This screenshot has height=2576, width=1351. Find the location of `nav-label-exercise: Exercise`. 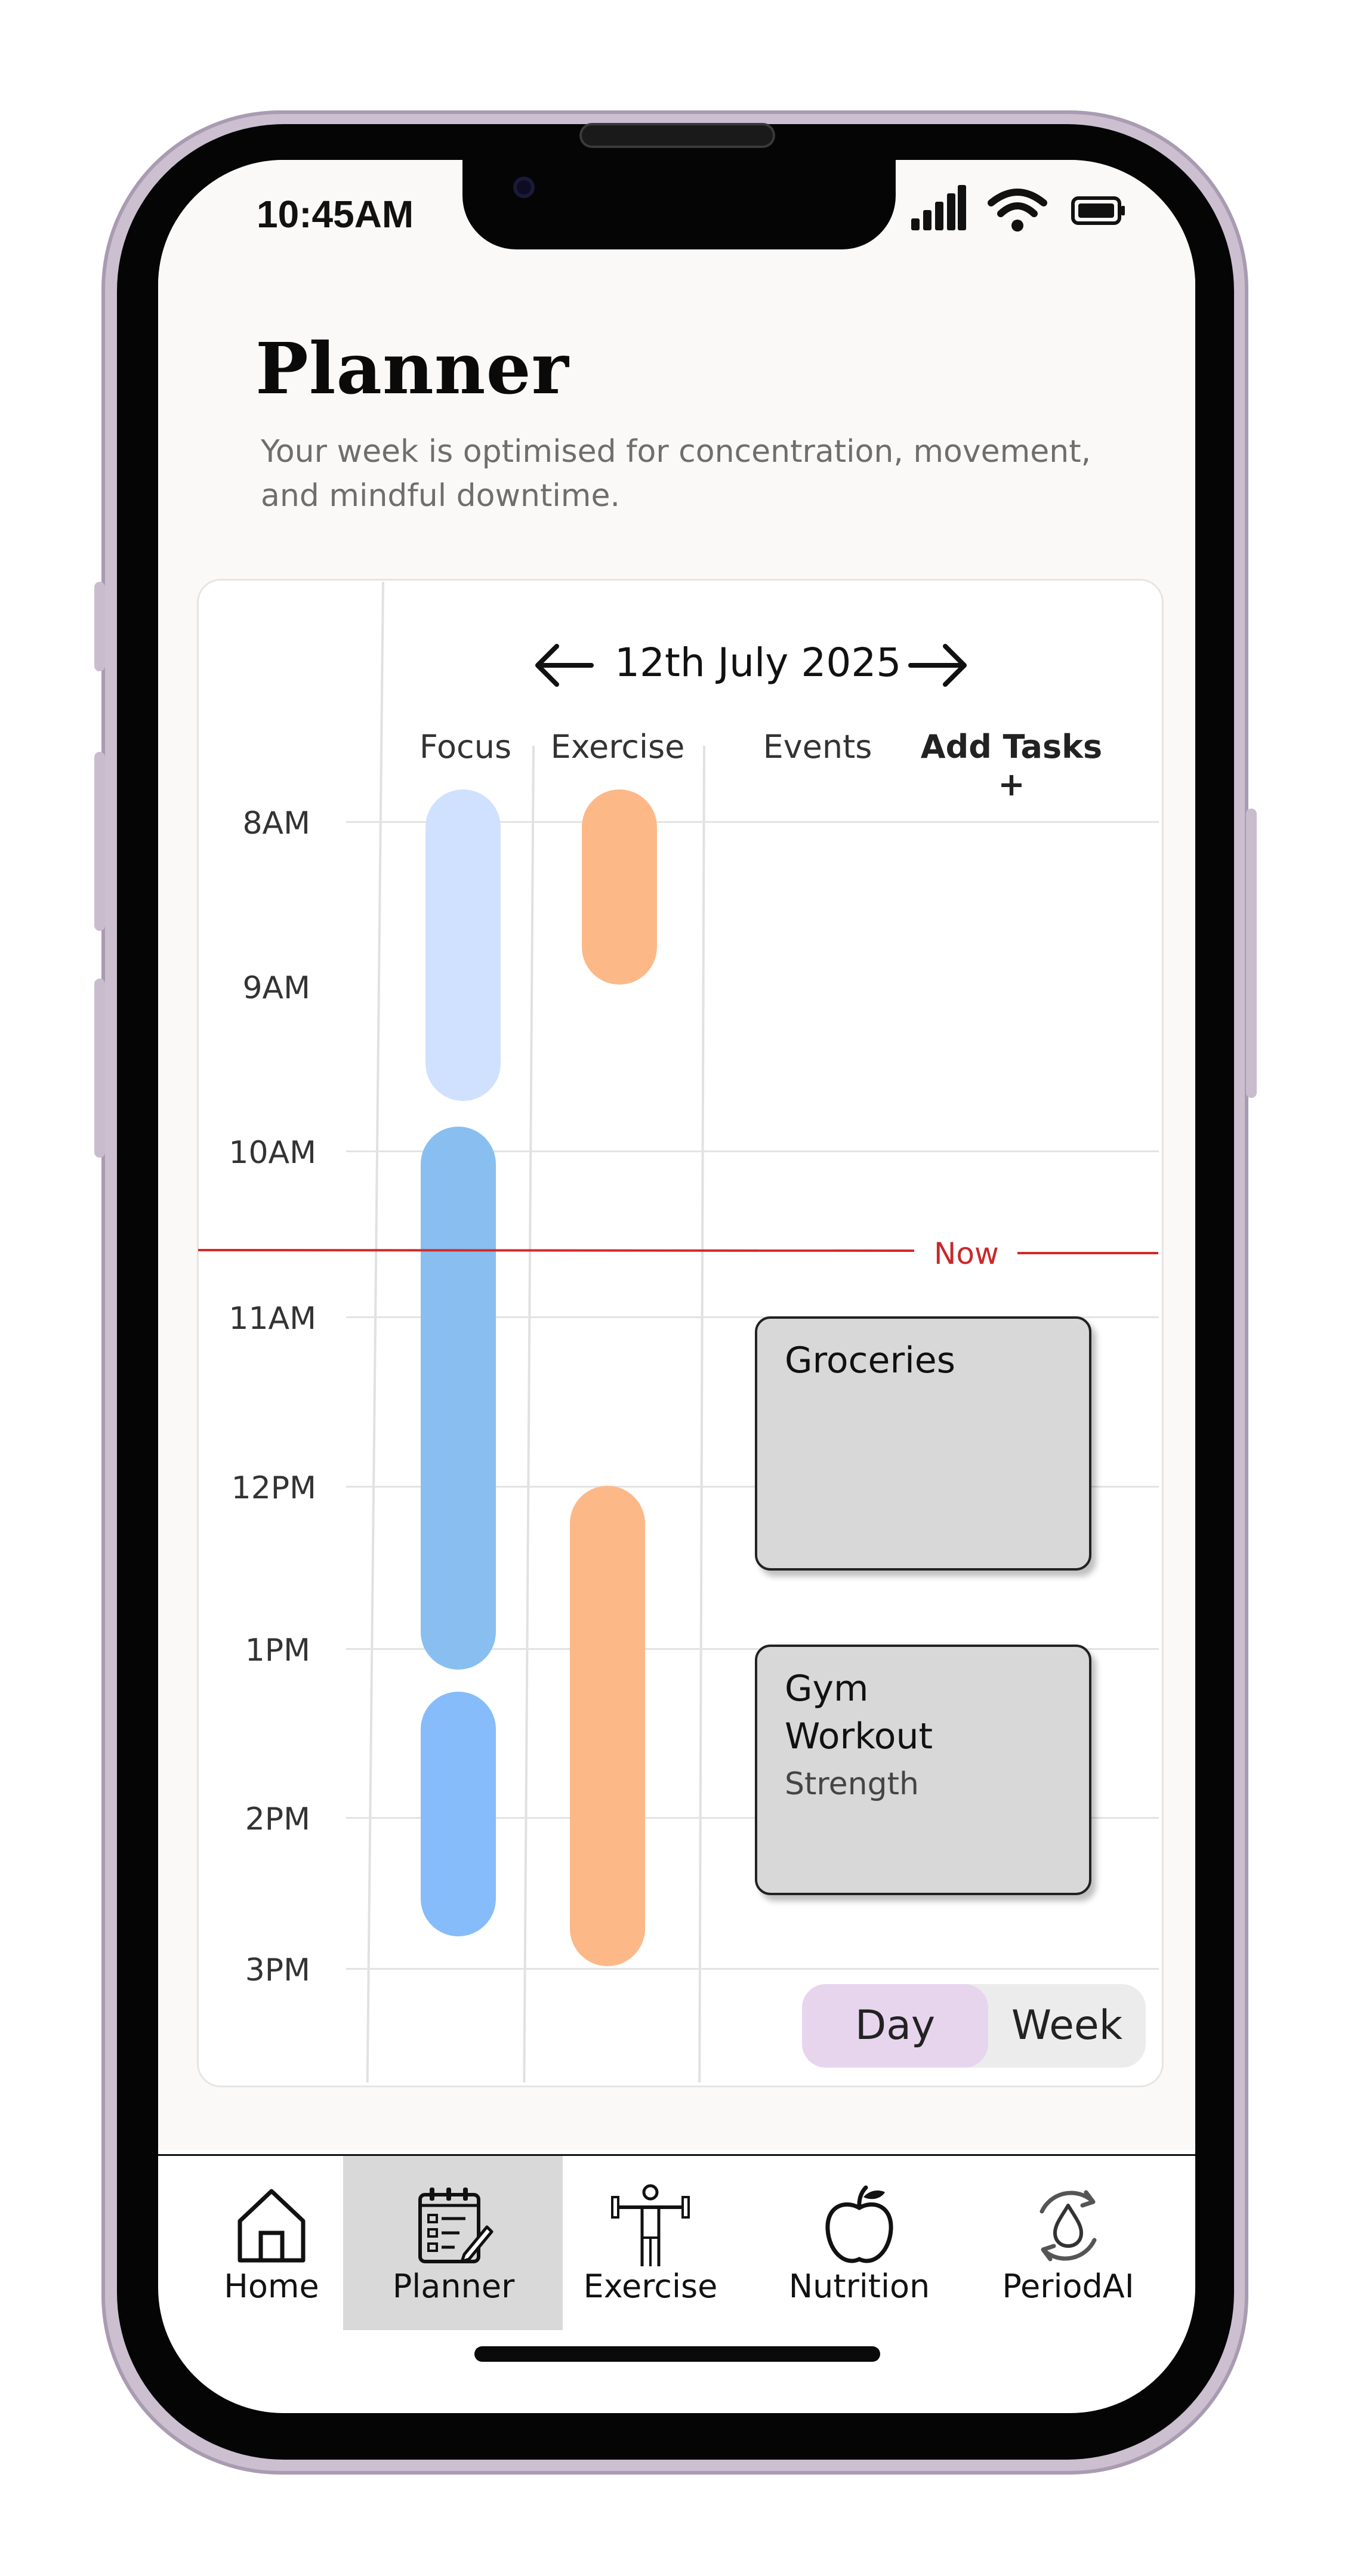

nav-label-exercise: Exercise is located at coordinates (650, 2286).